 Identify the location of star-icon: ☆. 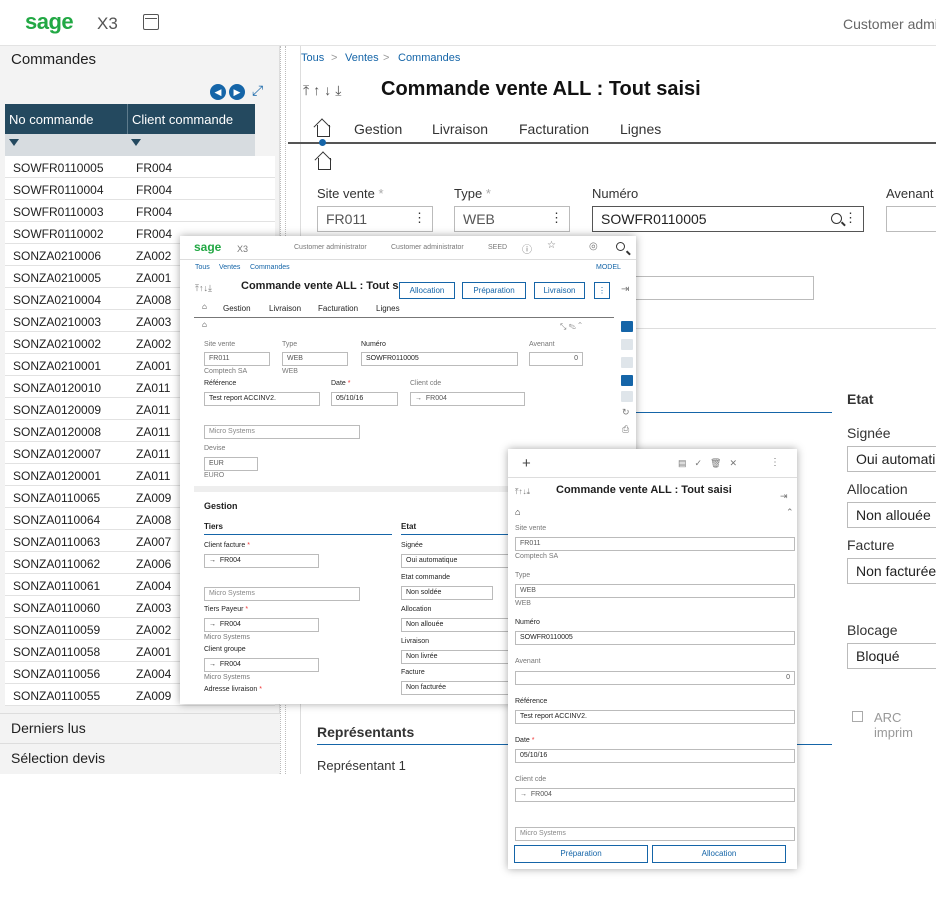
(551, 245).